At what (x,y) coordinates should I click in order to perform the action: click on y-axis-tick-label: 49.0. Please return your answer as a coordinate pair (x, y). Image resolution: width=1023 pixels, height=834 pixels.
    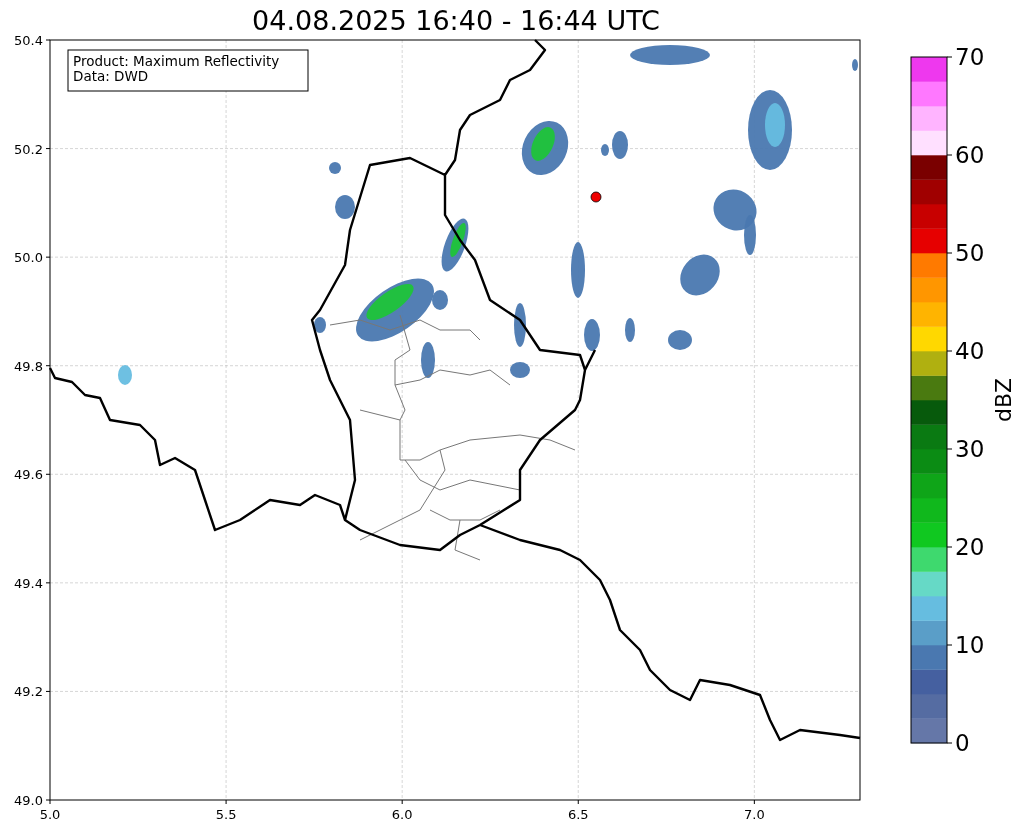
    Looking at the image, I should click on (28, 800).